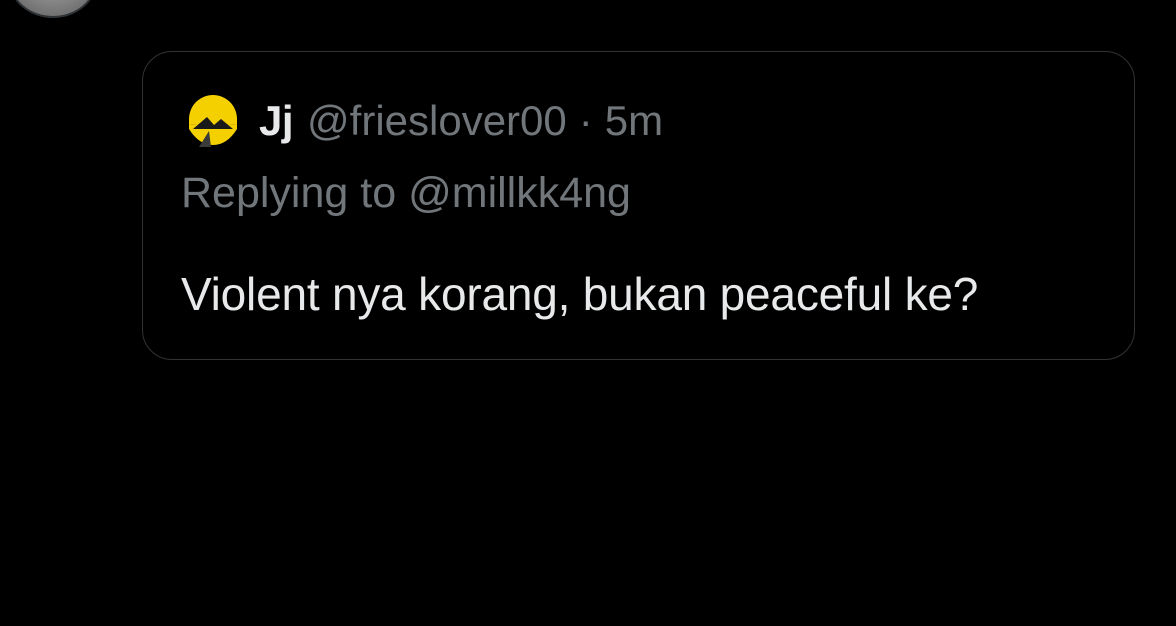 The height and width of the screenshot is (626, 1176). I want to click on tweet-timestamp: 5m, so click(634, 121).